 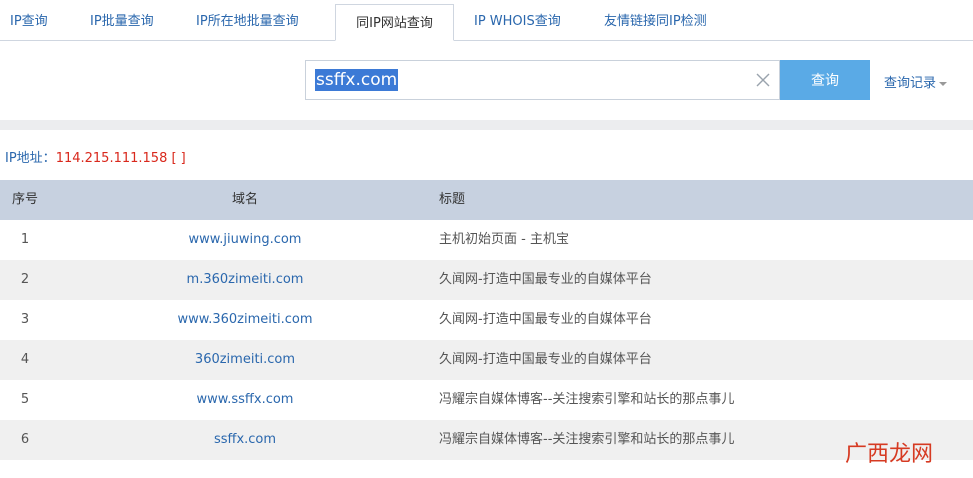 I want to click on table-row: 3 www.360zimeiti.com 久闻网-打造中国最专业的自媒体平台, so click(x=486, y=320).